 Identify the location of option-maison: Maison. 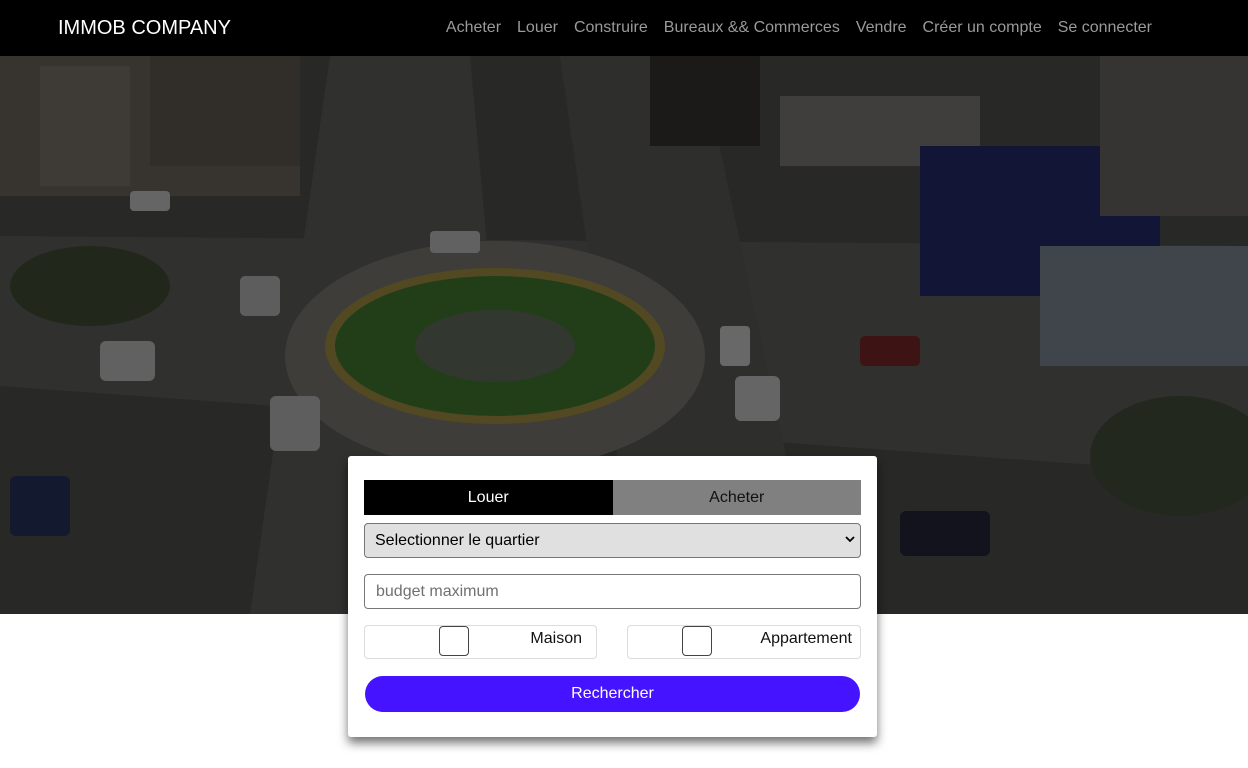
(480, 642).